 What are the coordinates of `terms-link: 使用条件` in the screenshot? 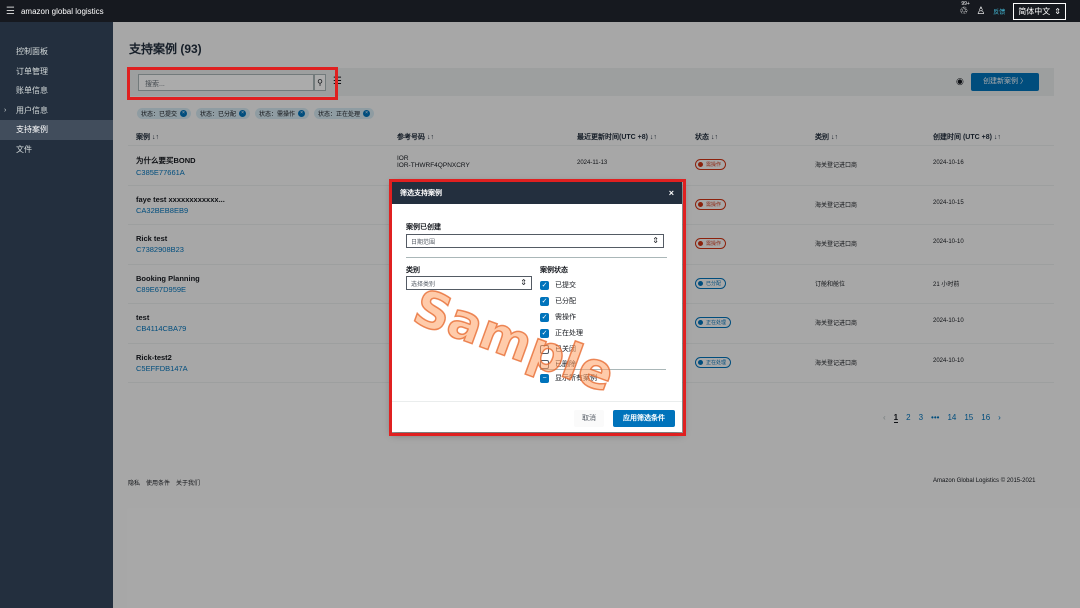 It's located at (158, 482).